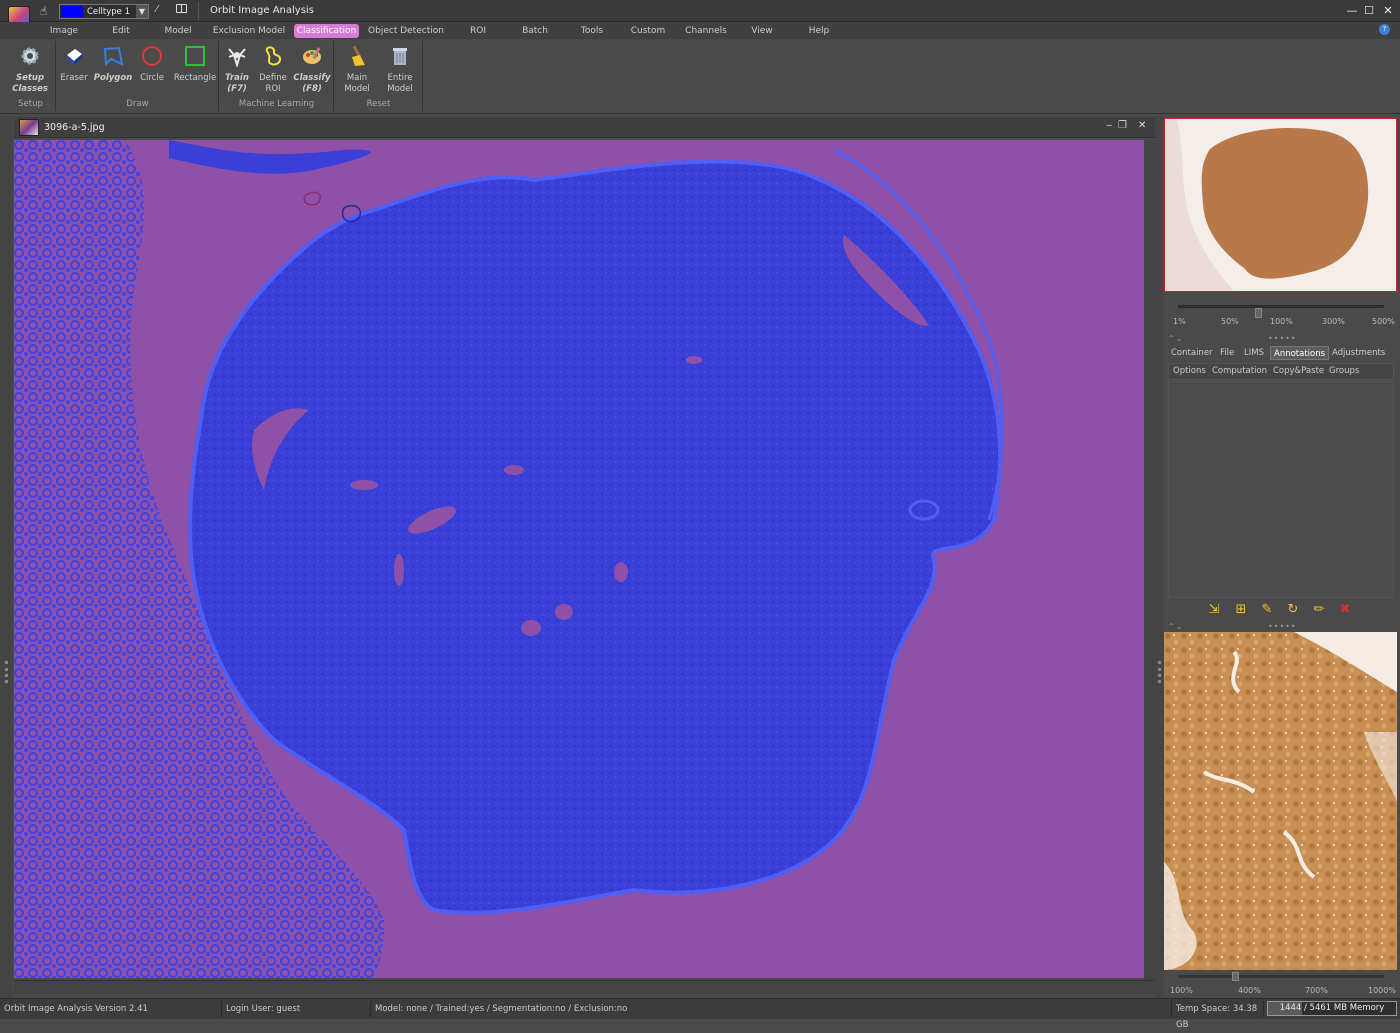 Image resolution: width=1400 pixels, height=1033 pixels. What do you see at coordinates (592, 31) in the screenshot?
I see `menu-tools: Tools` at bounding box center [592, 31].